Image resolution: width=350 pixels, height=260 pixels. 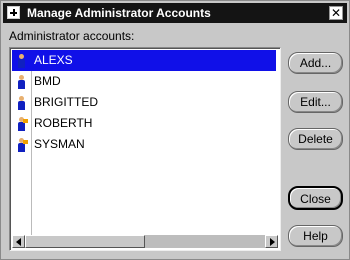 I want to click on help-button: Help, so click(x=315, y=236).